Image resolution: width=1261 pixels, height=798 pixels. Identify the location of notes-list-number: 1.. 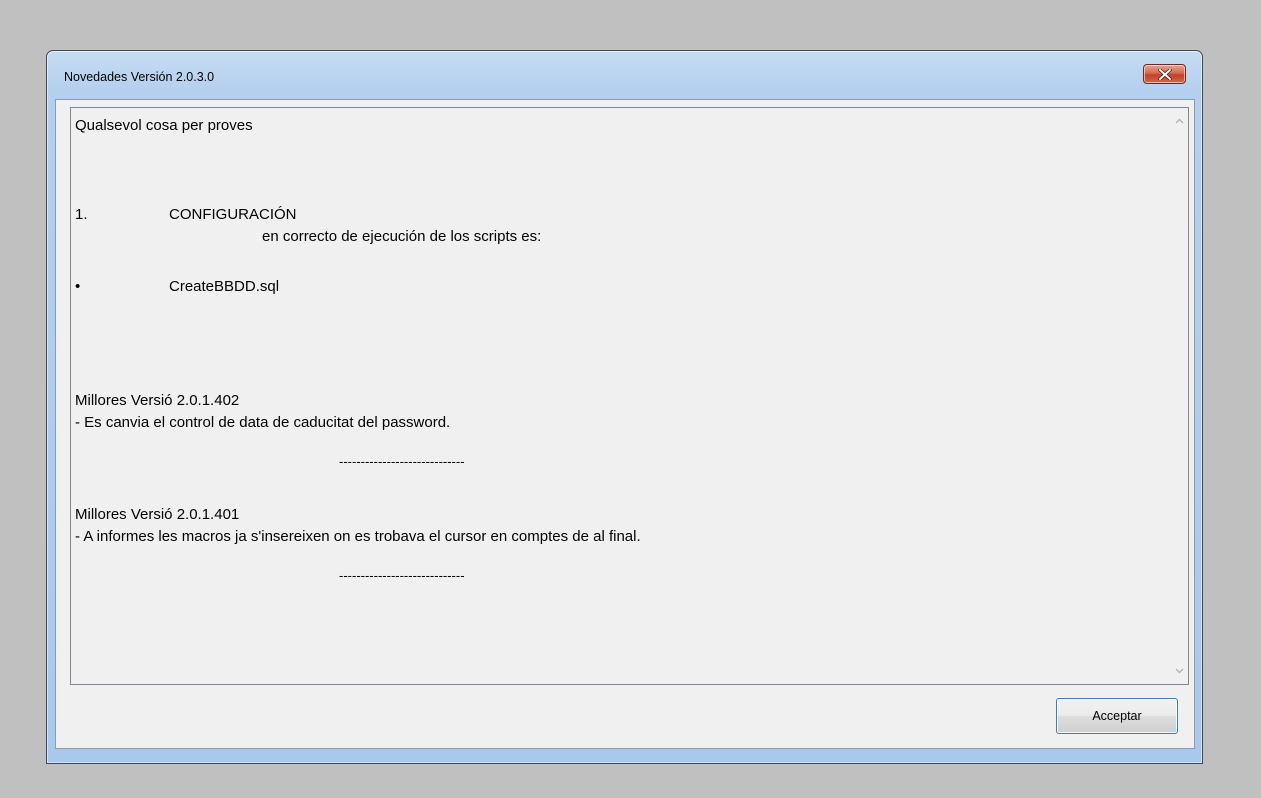
(81, 214).